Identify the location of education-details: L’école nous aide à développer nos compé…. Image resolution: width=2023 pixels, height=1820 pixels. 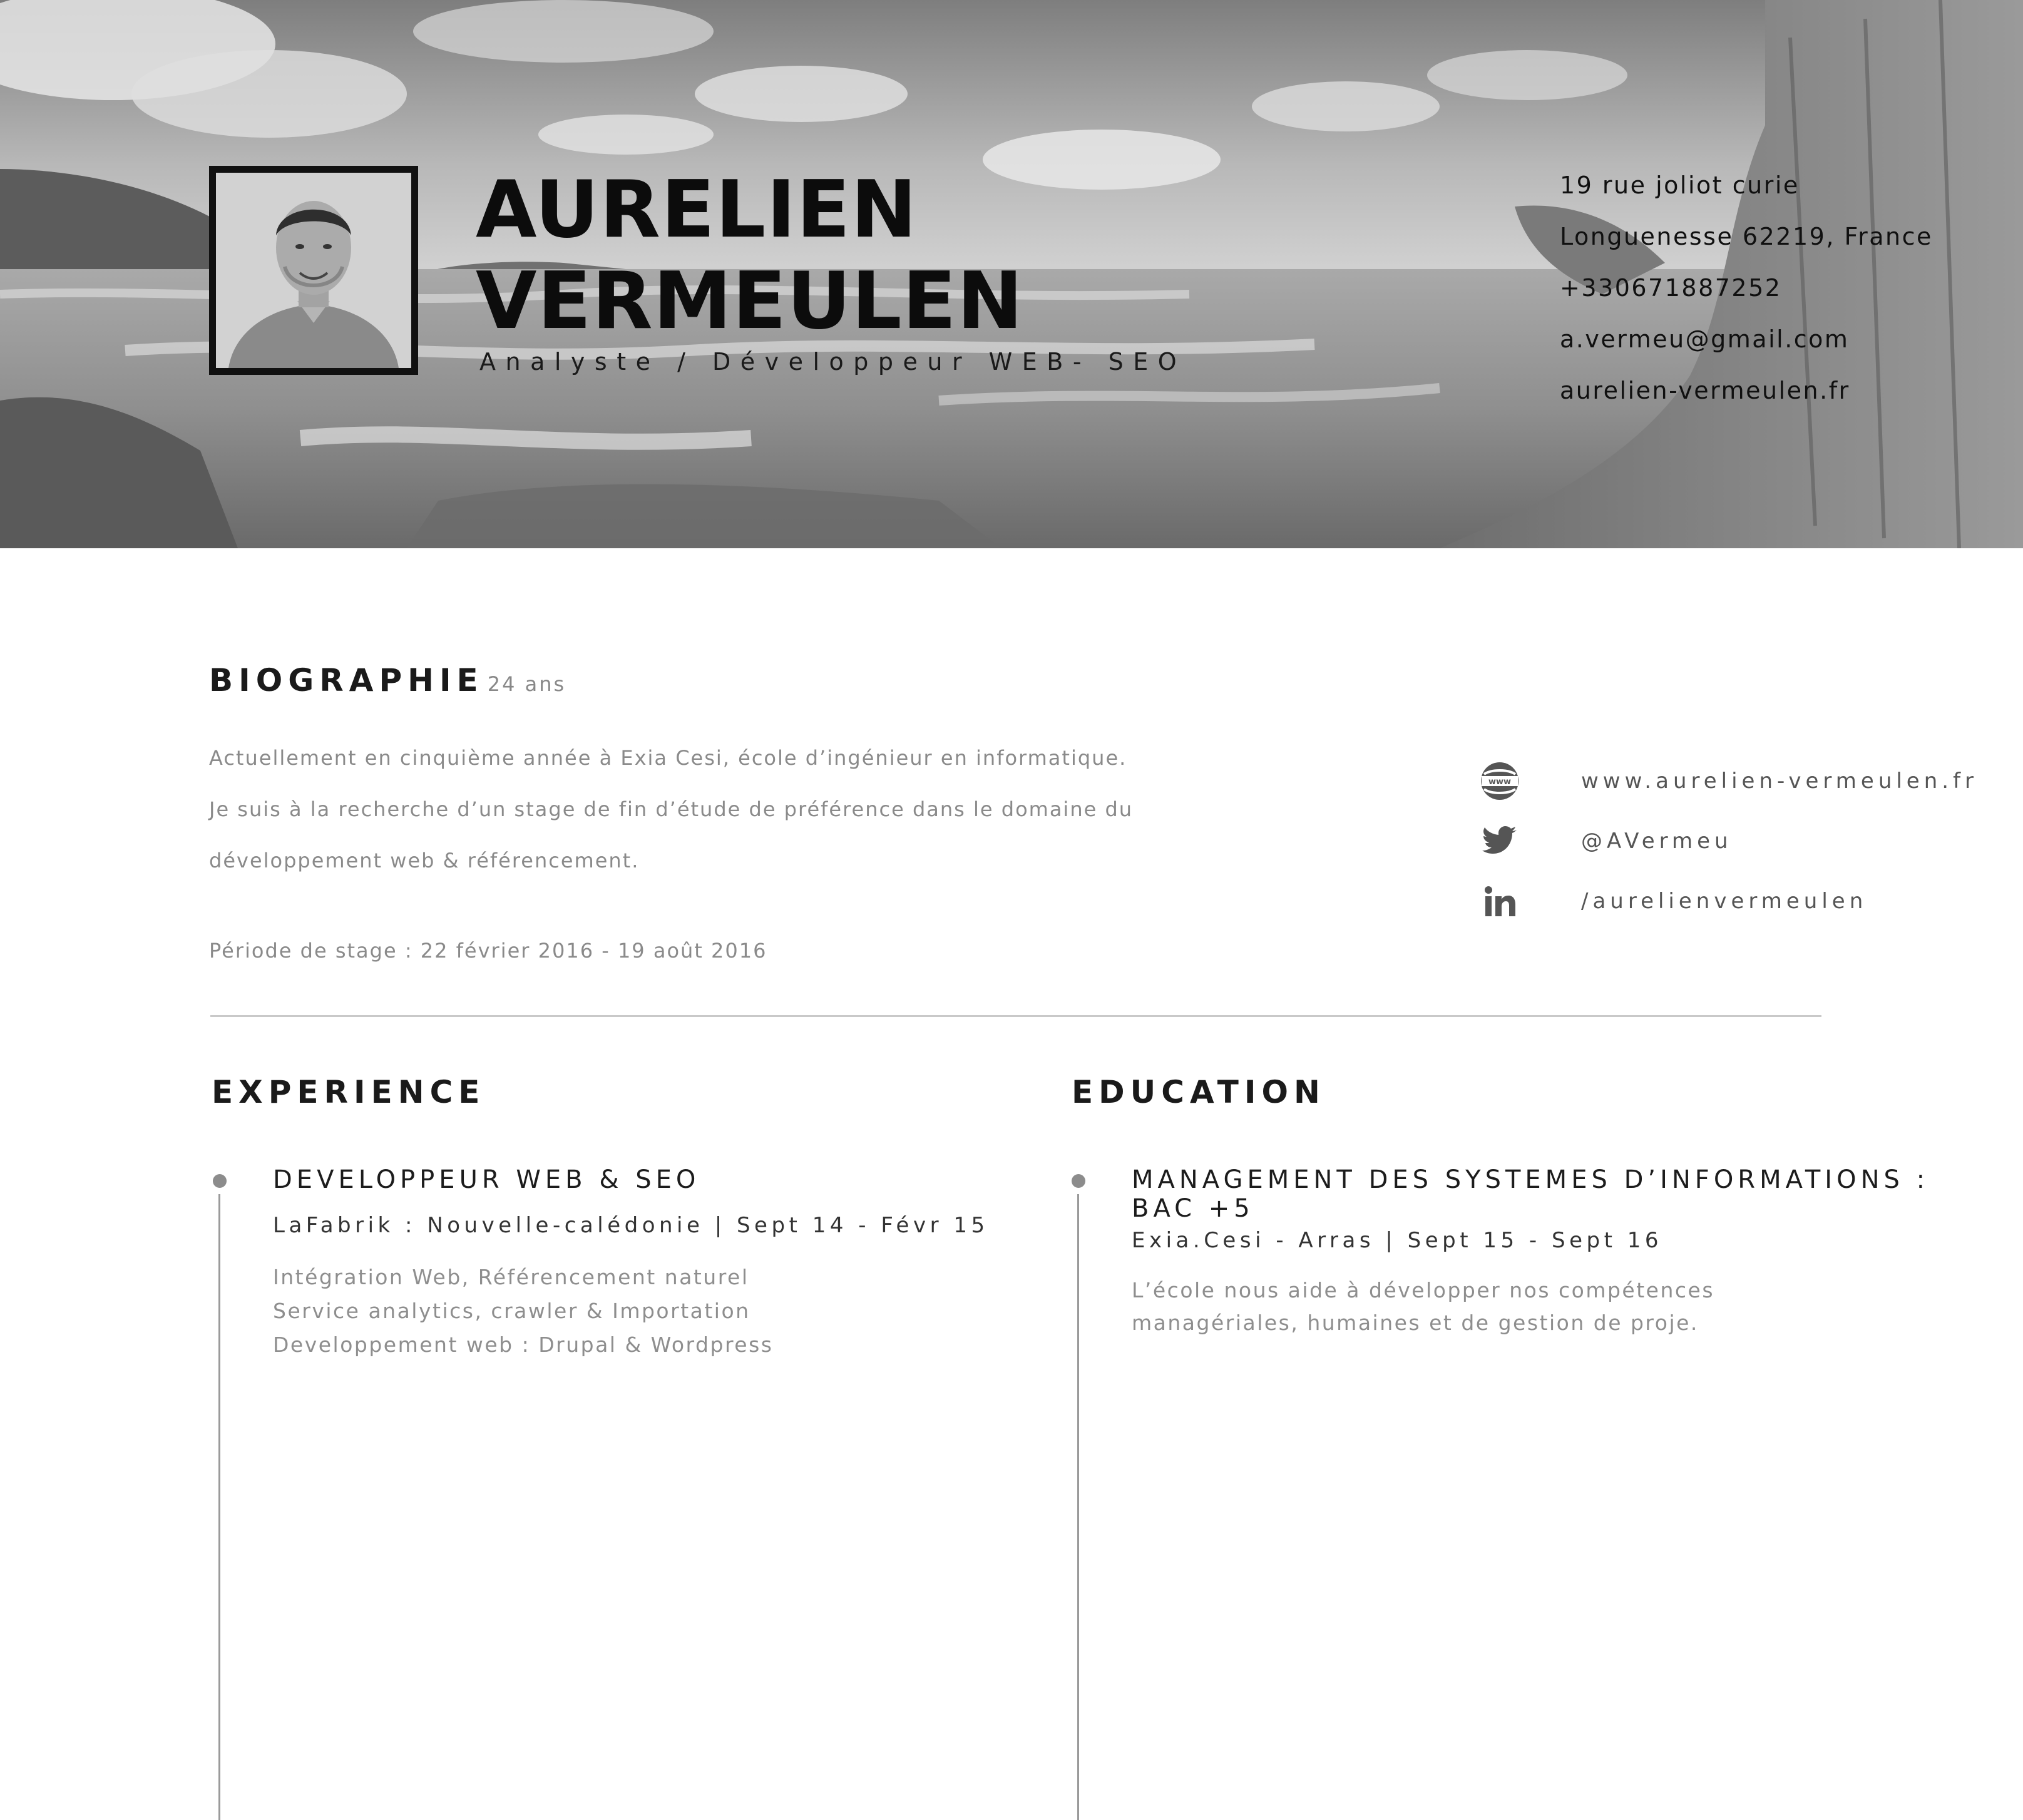
(1423, 1306).